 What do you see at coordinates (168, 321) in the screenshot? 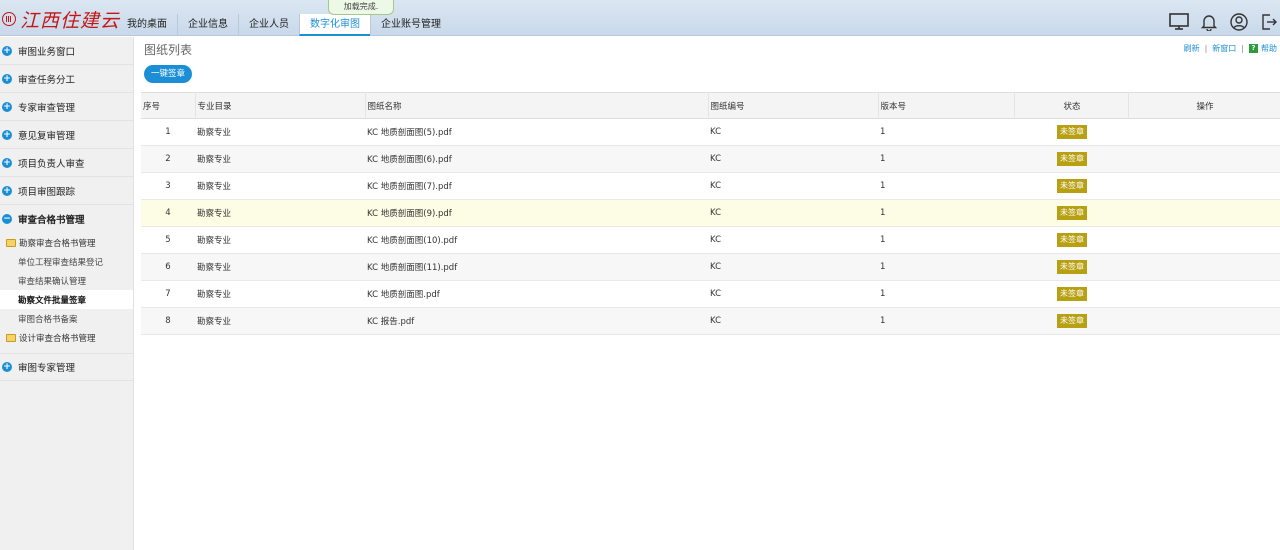
I see `cell-index: 8` at bounding box center [168, 321].